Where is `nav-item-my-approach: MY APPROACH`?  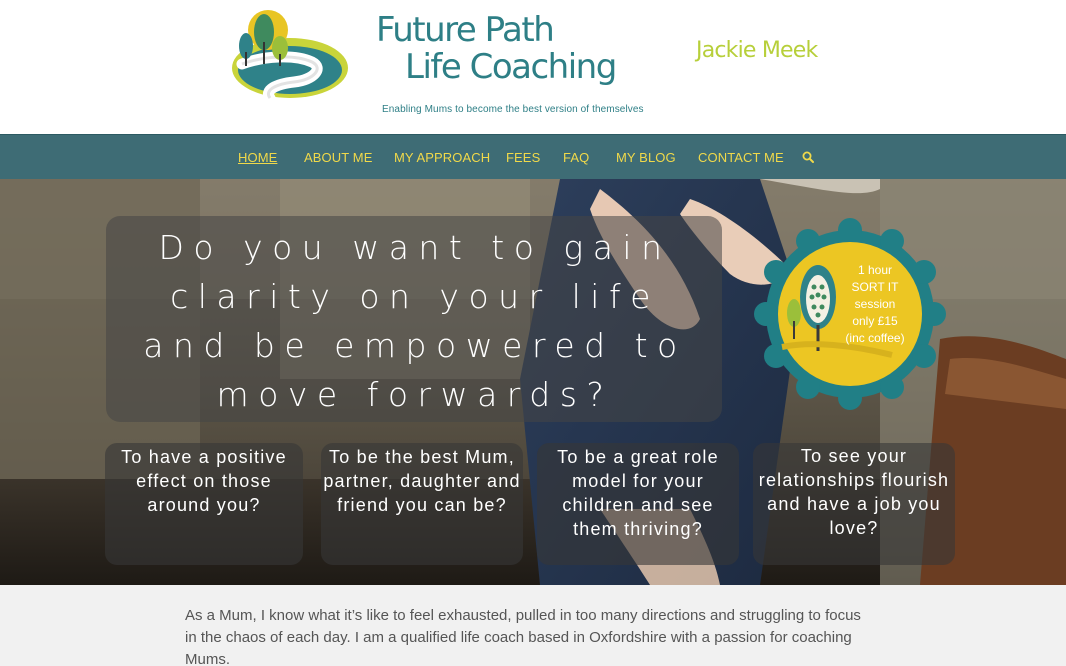
nav-item-my-approach: MY APPROACH is located at coordinates (442, 157).